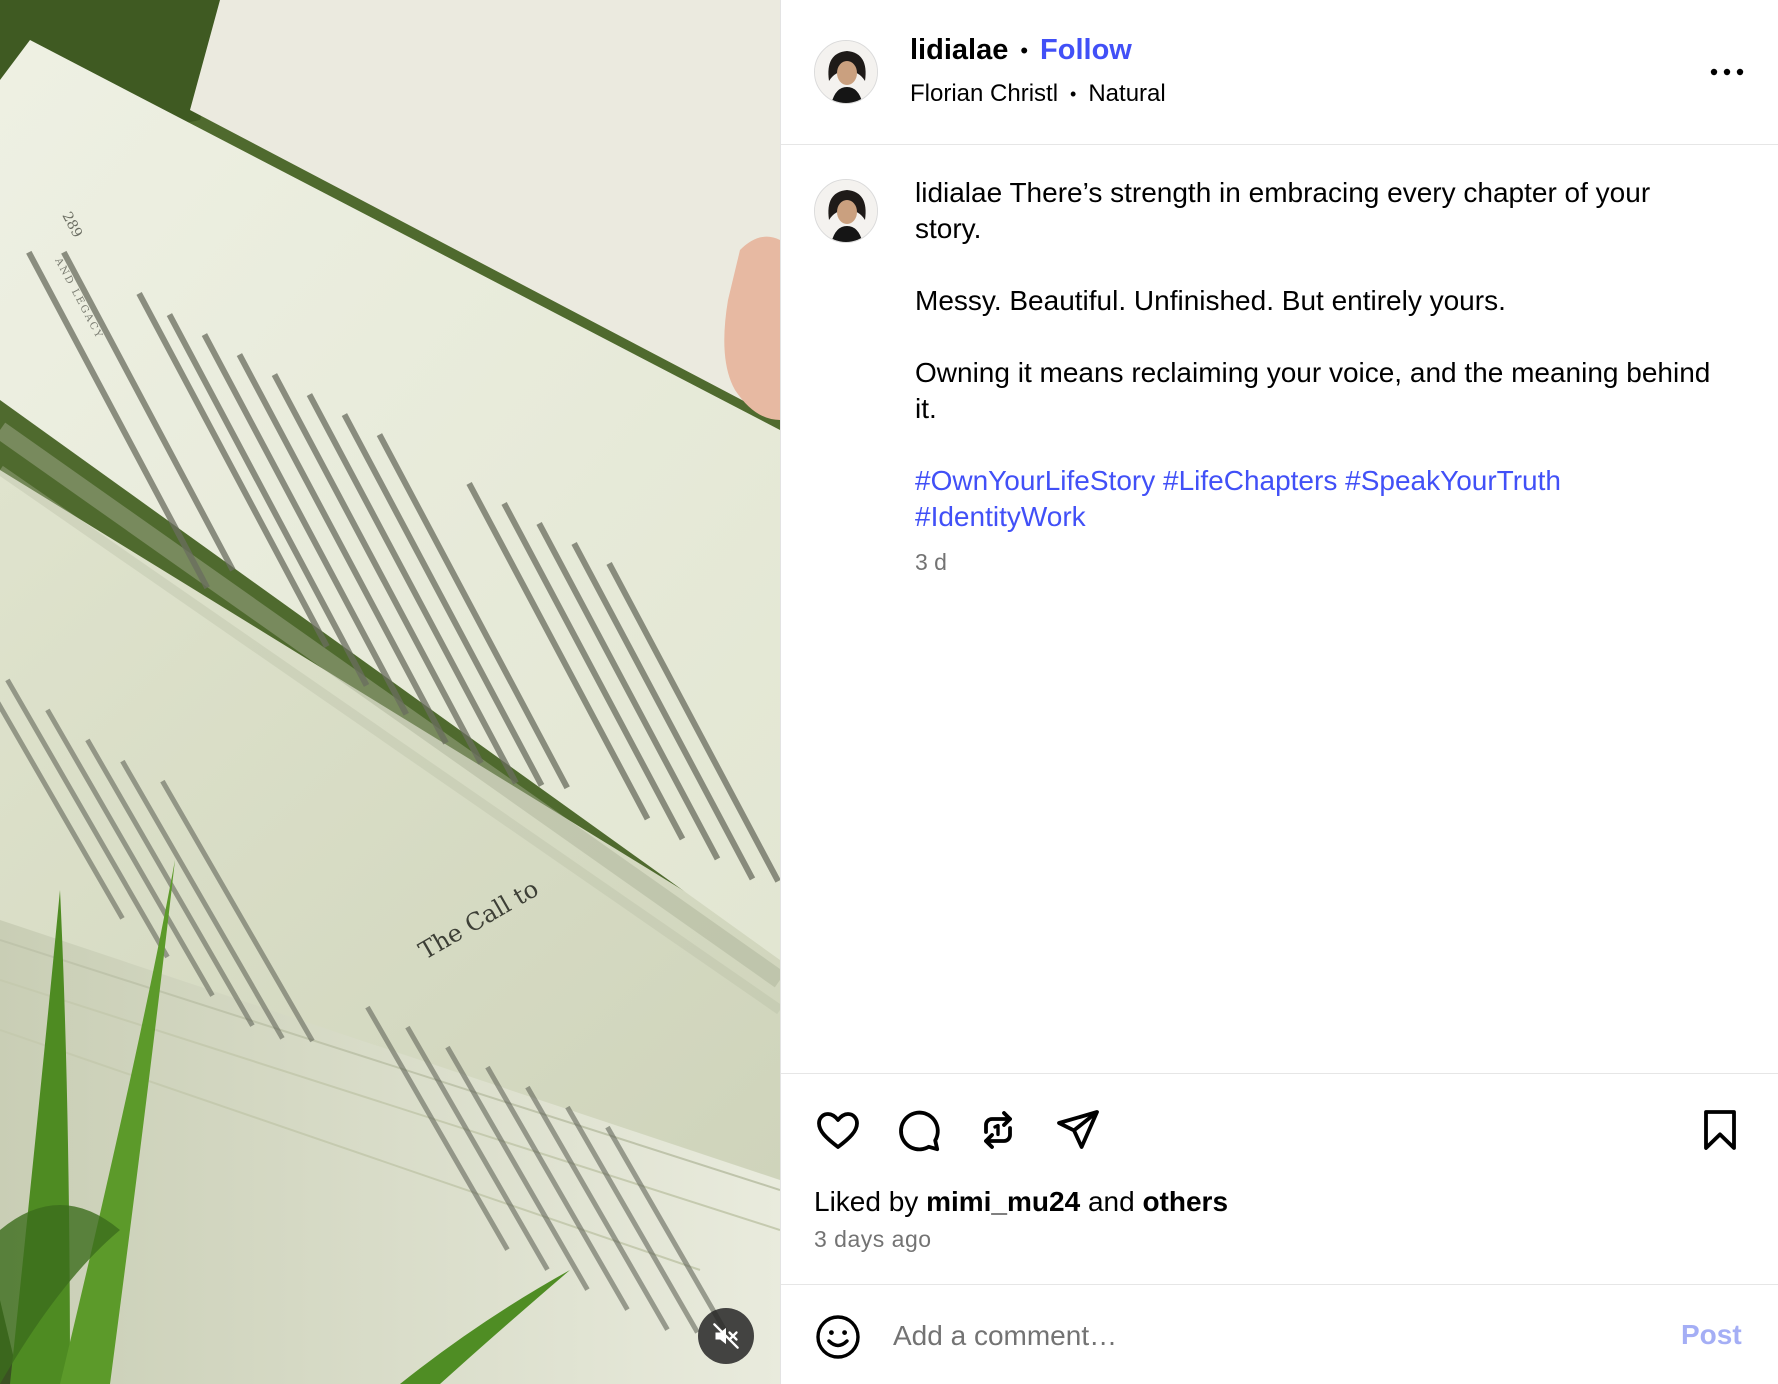 Image resolution: width=1778 pixels, height=1384 pixels. Describe the element at coordinates (959, 50) in the screenshot. I see `username-link: lidialae` at that location.